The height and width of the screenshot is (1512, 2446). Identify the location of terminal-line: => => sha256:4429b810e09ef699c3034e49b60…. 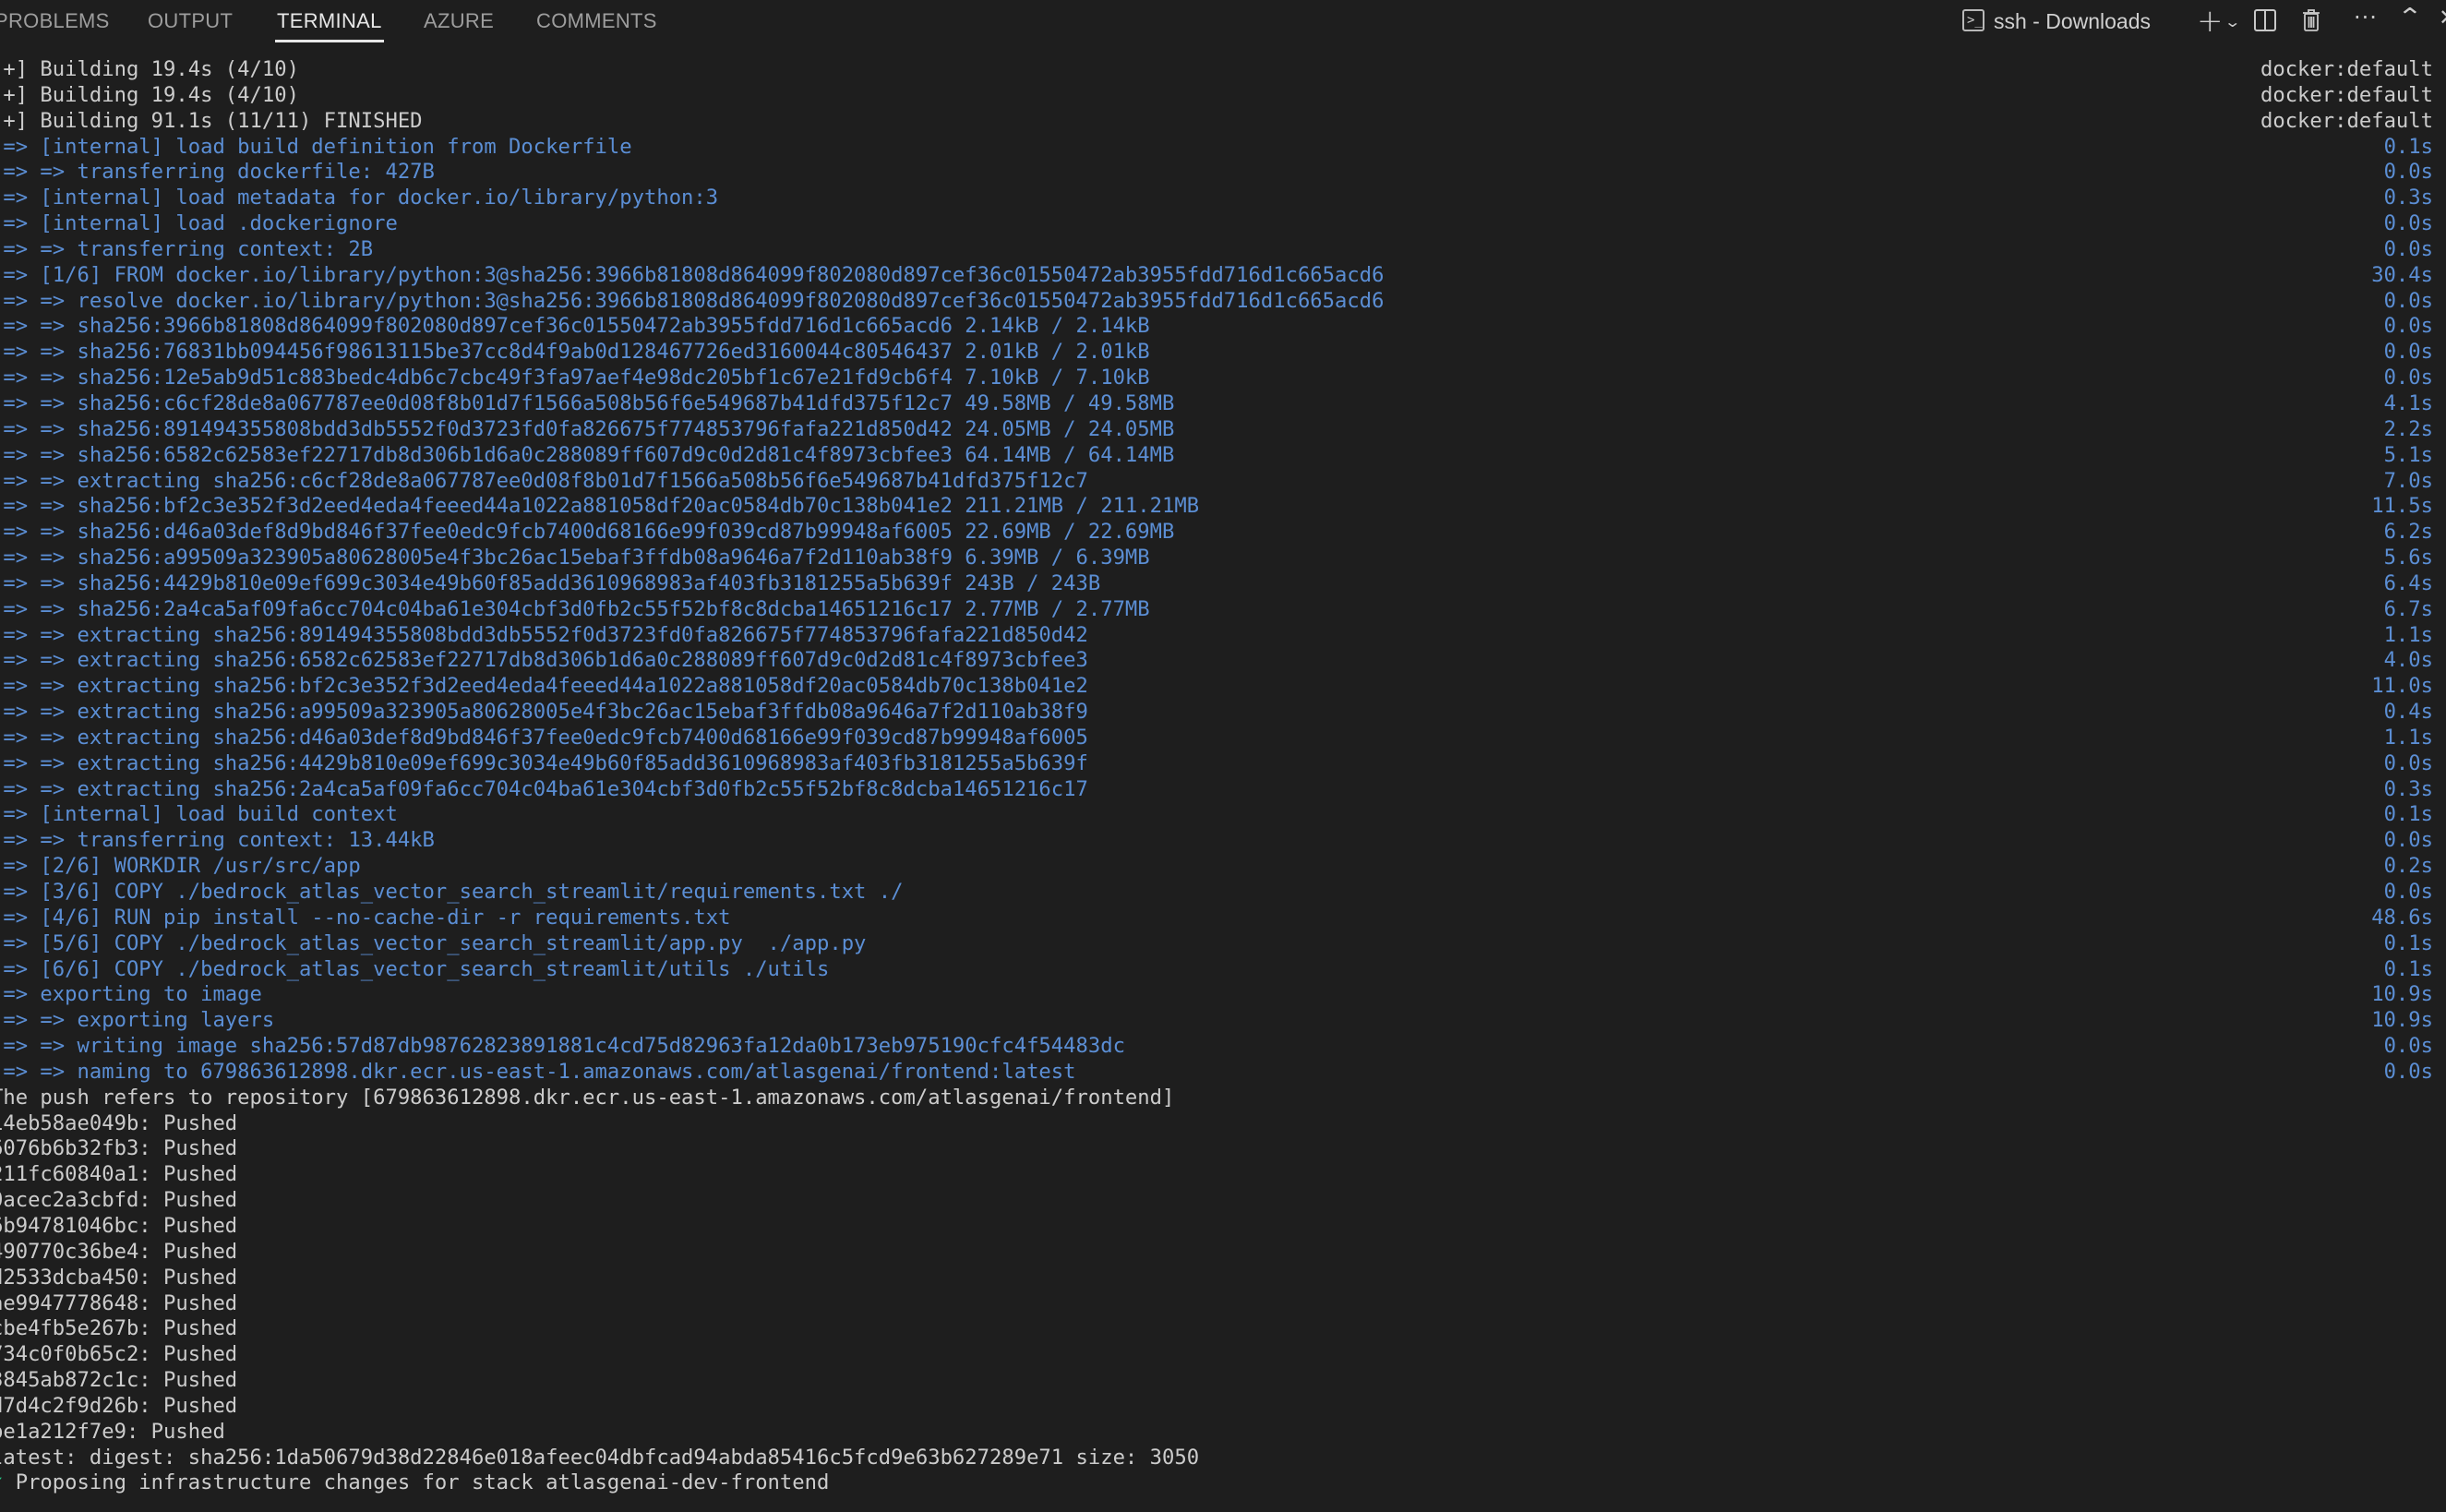
(1223, 584).